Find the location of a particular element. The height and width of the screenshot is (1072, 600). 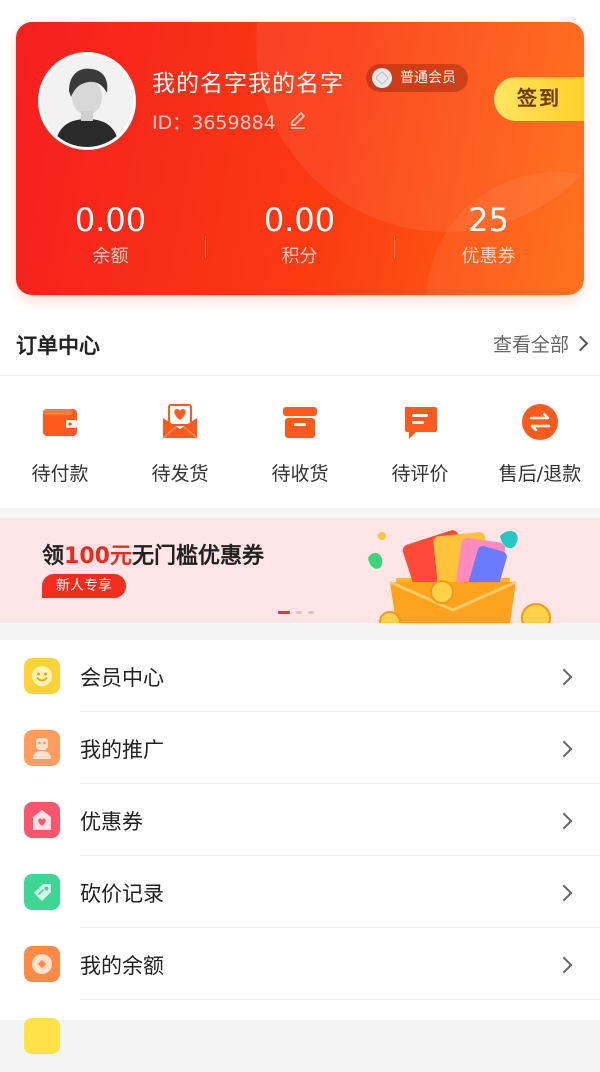

box-icon is located at coordinates (300, 422).